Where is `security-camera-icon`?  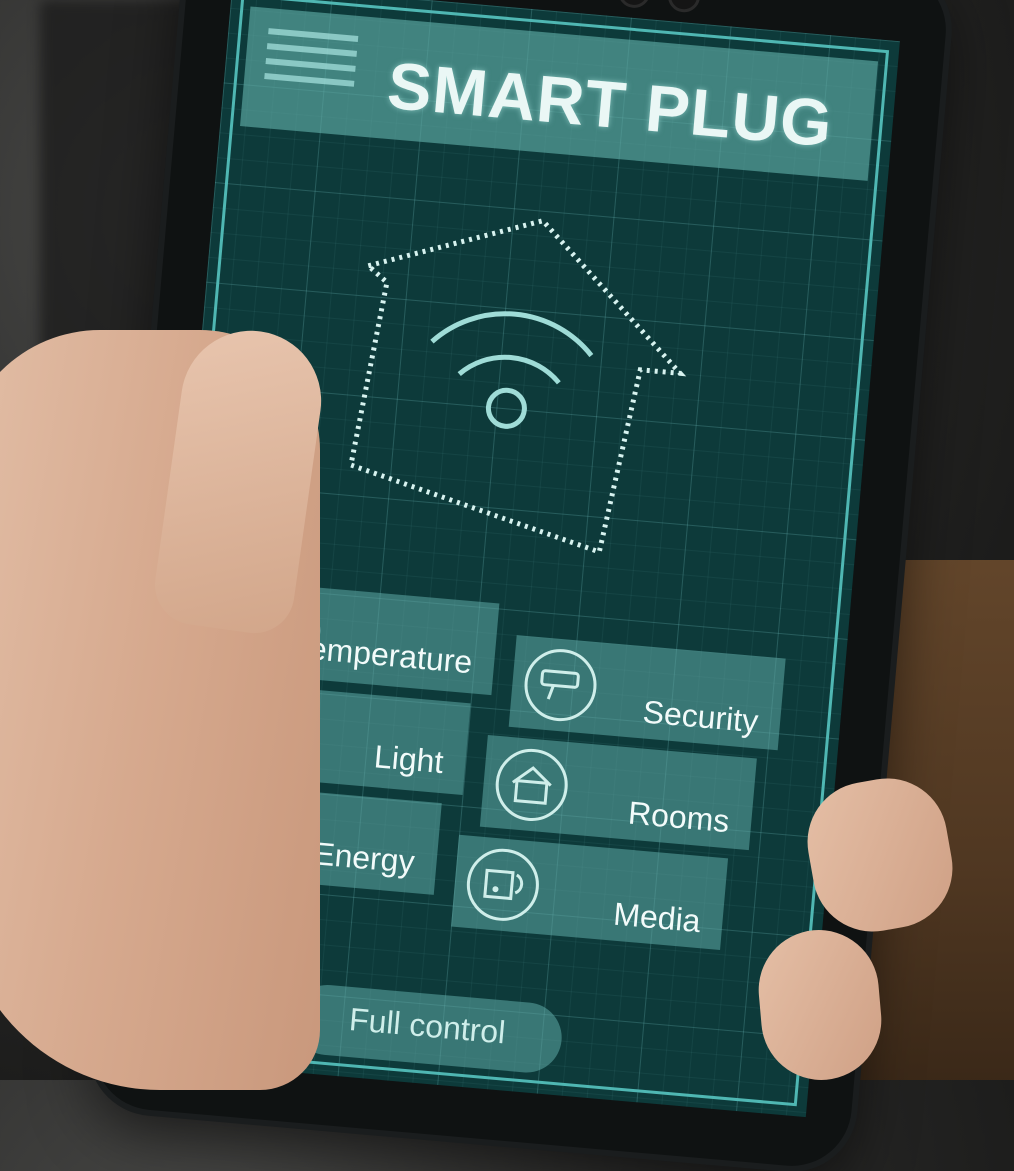
security-camera-icon is located at coordinates (560, 685).